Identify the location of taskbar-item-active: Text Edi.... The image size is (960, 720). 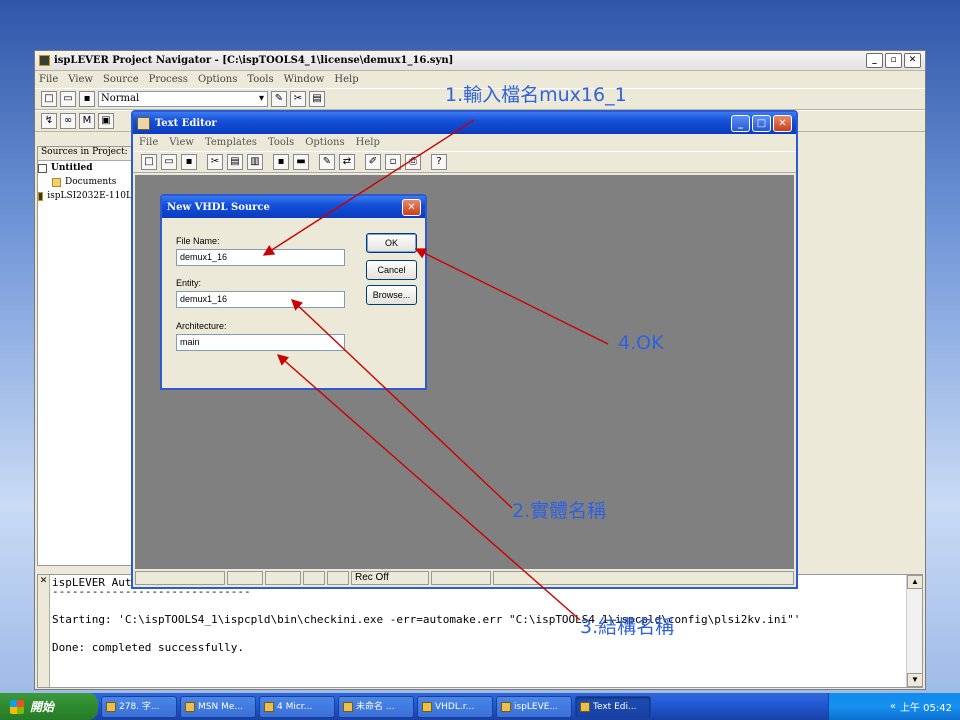
(613, 706).